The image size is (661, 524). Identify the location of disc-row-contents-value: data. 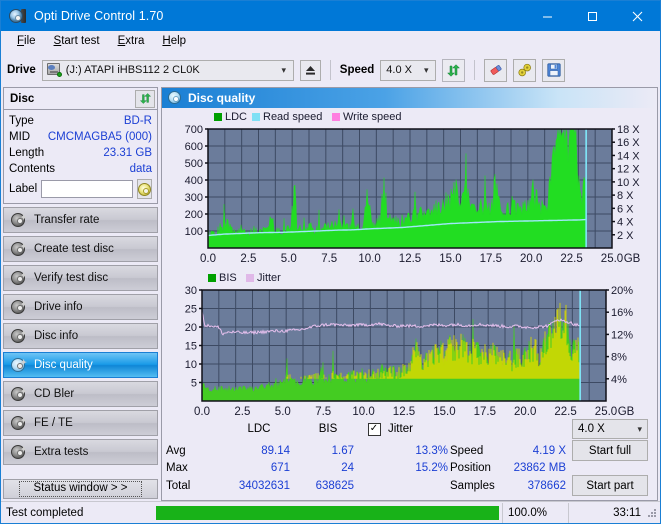
(140, 169).